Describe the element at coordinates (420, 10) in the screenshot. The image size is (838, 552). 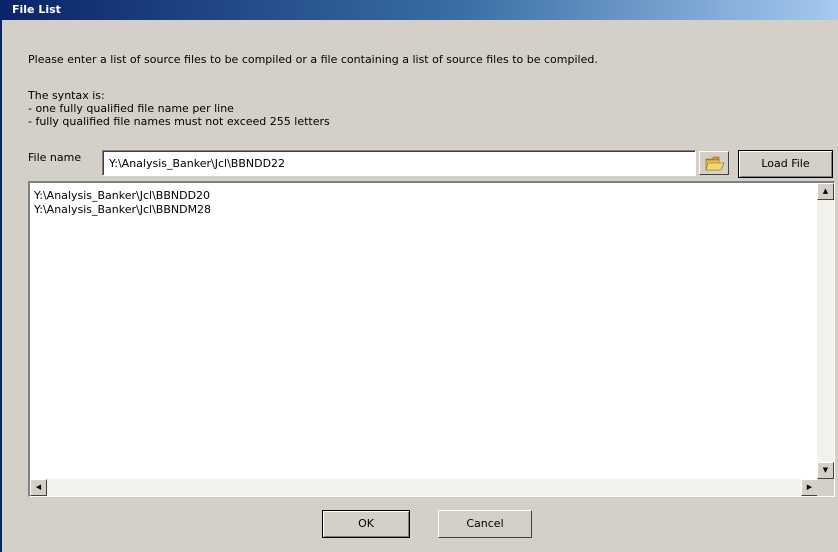
I see `dialog-title: File List` at that location.